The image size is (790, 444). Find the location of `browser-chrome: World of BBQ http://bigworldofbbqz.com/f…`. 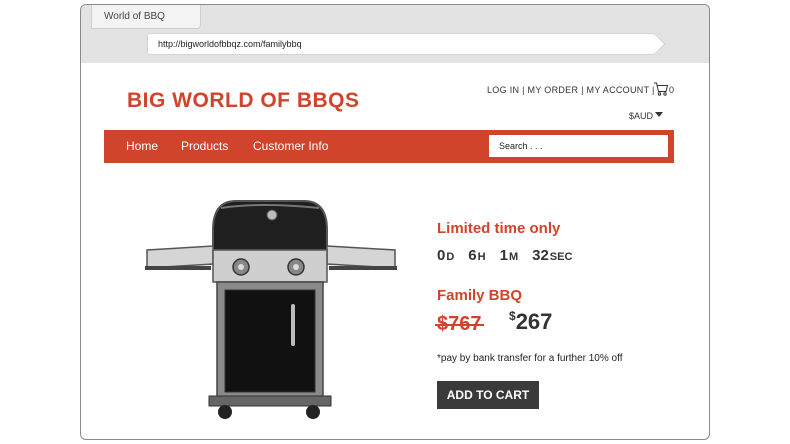

browser-chrome: World of BBQ http://bigworldofbbqz.com/f… is located at coordinates (395, 34).